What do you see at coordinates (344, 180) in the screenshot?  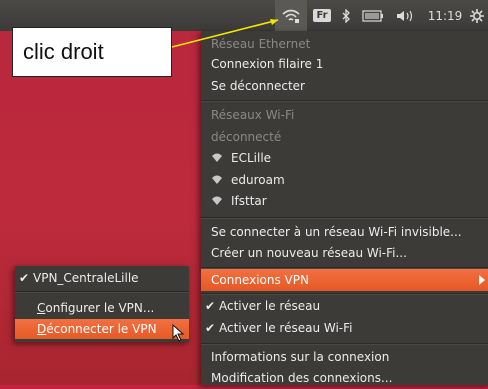 I see `wifi-network-item: eduroam` at bounding box center [344, 180].